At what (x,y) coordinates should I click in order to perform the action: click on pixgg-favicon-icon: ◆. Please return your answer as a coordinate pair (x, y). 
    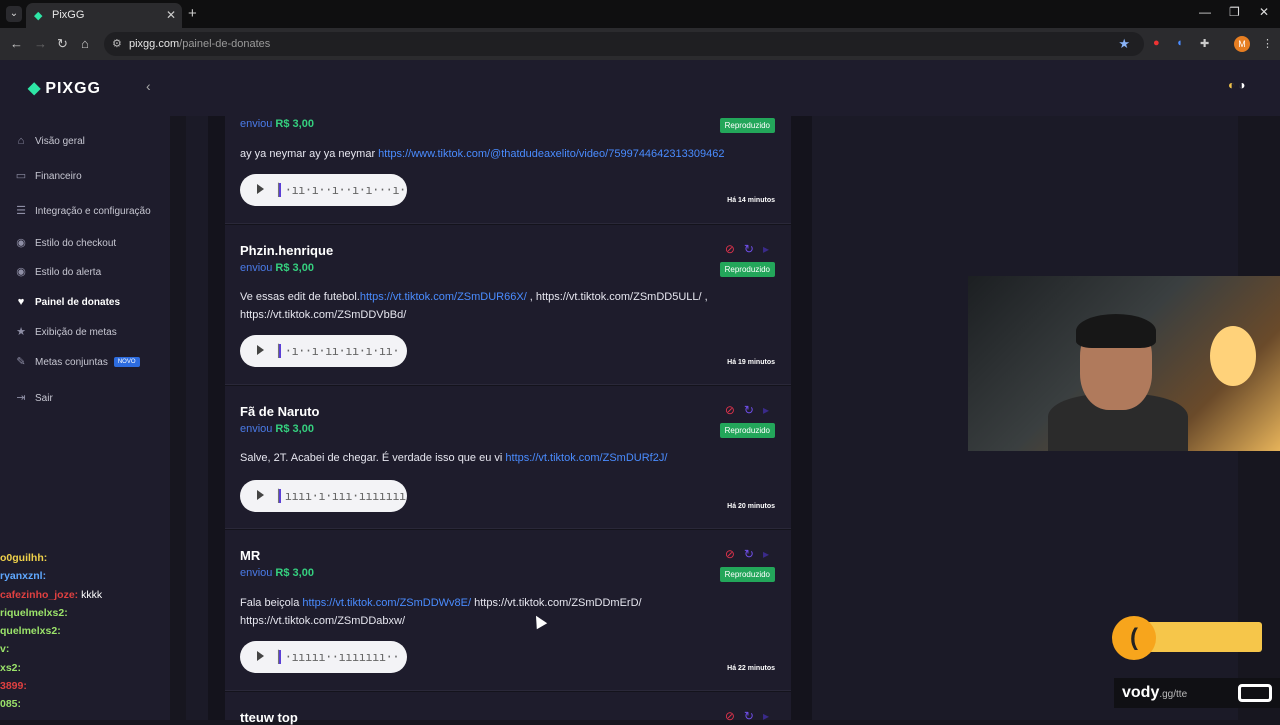
    Looking at the image, I should click on (38, 16).